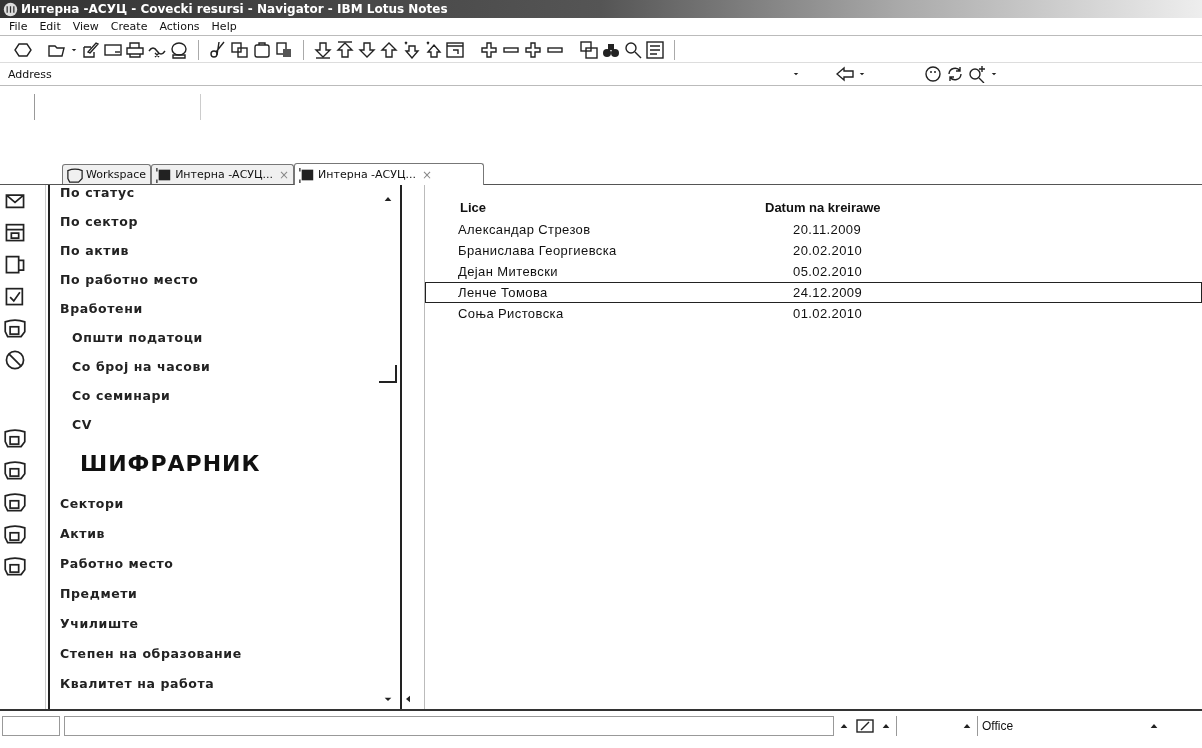 The height and width of the screenshot is (748, 1202). What do you see at coordinates (107, 174) in the screenshot?
I see `tab: Workspace` at bounding box center [107, 174].